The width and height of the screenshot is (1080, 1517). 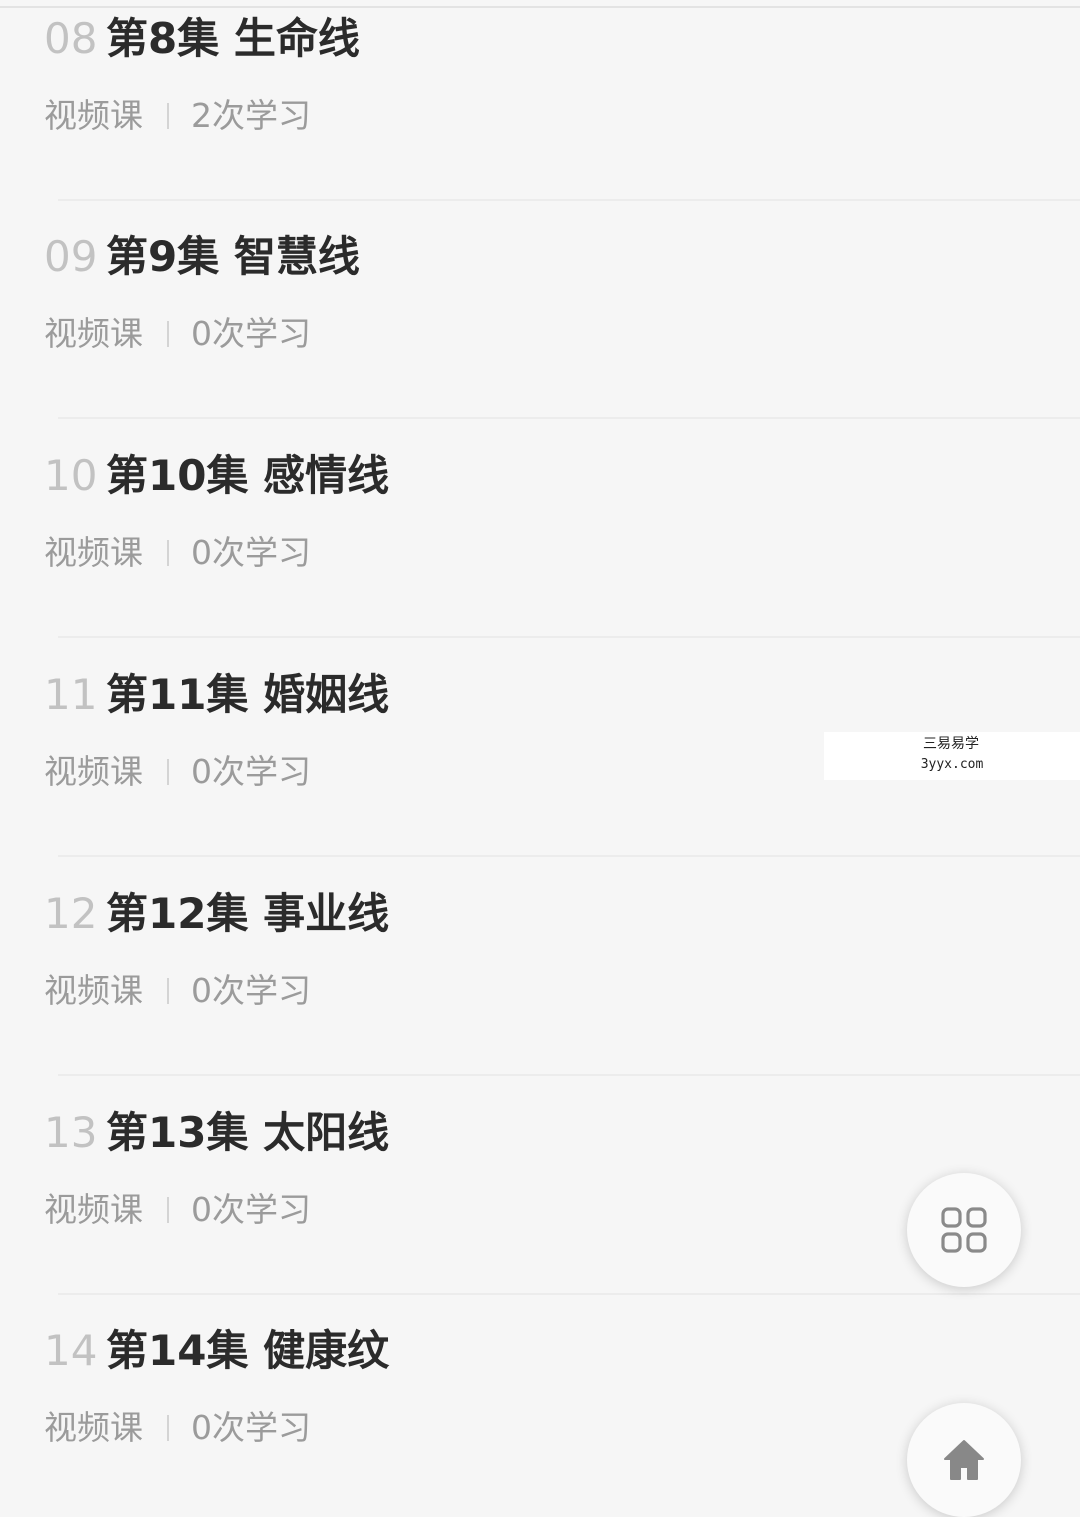 What do you see at coordinates (233, 256) in the screenshot?
I see `lesson-title: 第9集 智慧线` at bounding box center [233, 256].